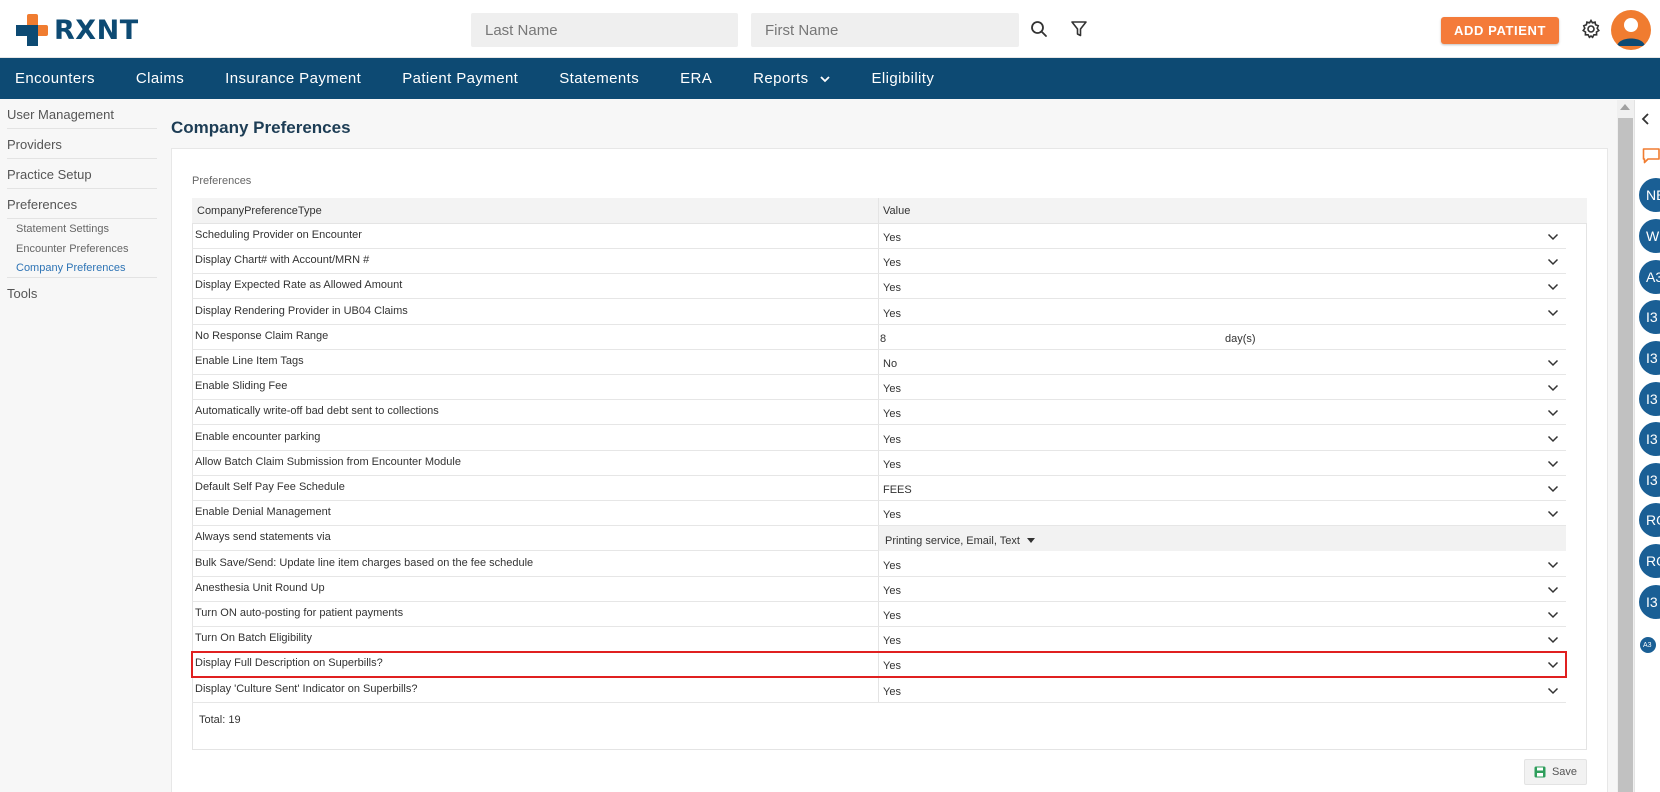 The height and width of the screenshot is (792, 1660). I want to click on preference-name: Display Chart# with Account/MRN #, so click(282, 260).